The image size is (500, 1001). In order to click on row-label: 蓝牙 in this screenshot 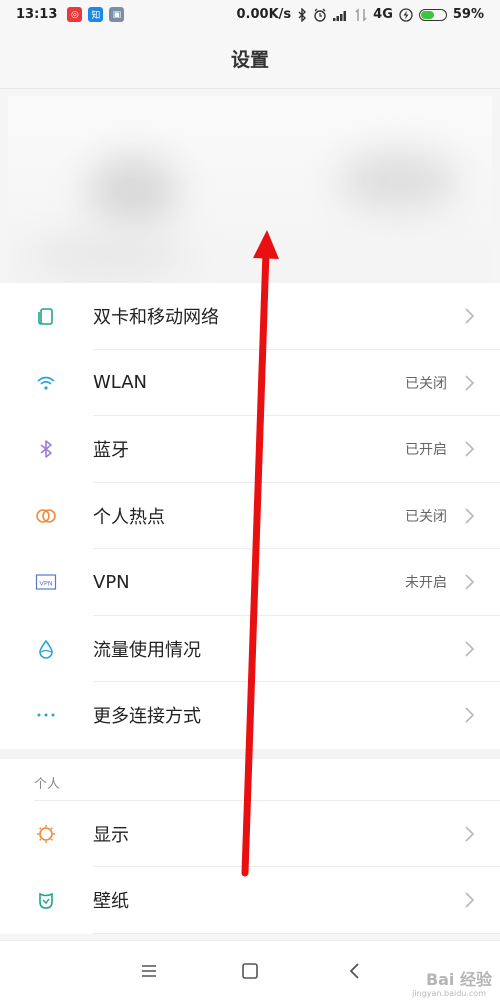, I will do `click(111, 451)`.